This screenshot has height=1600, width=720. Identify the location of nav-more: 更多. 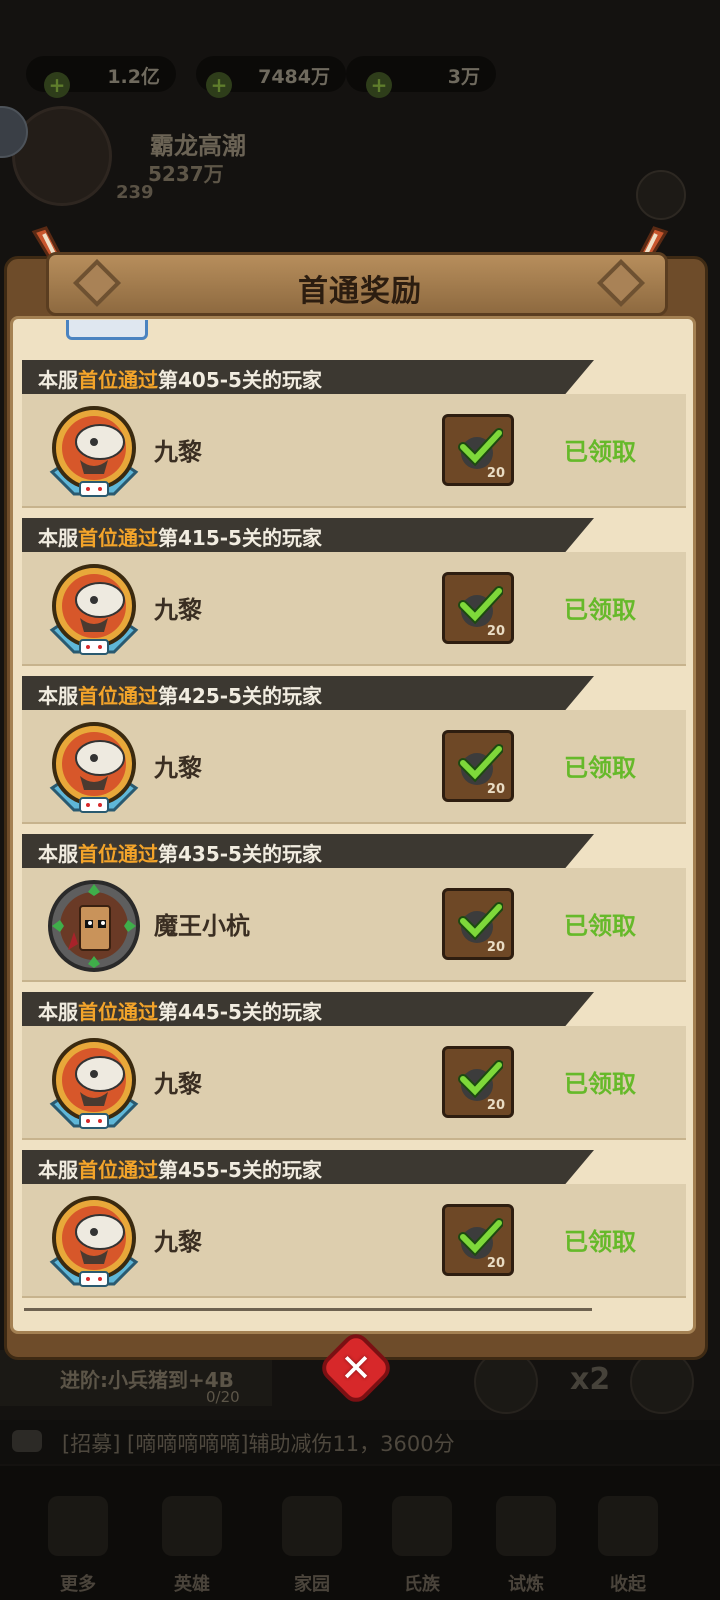
(78, 1584).